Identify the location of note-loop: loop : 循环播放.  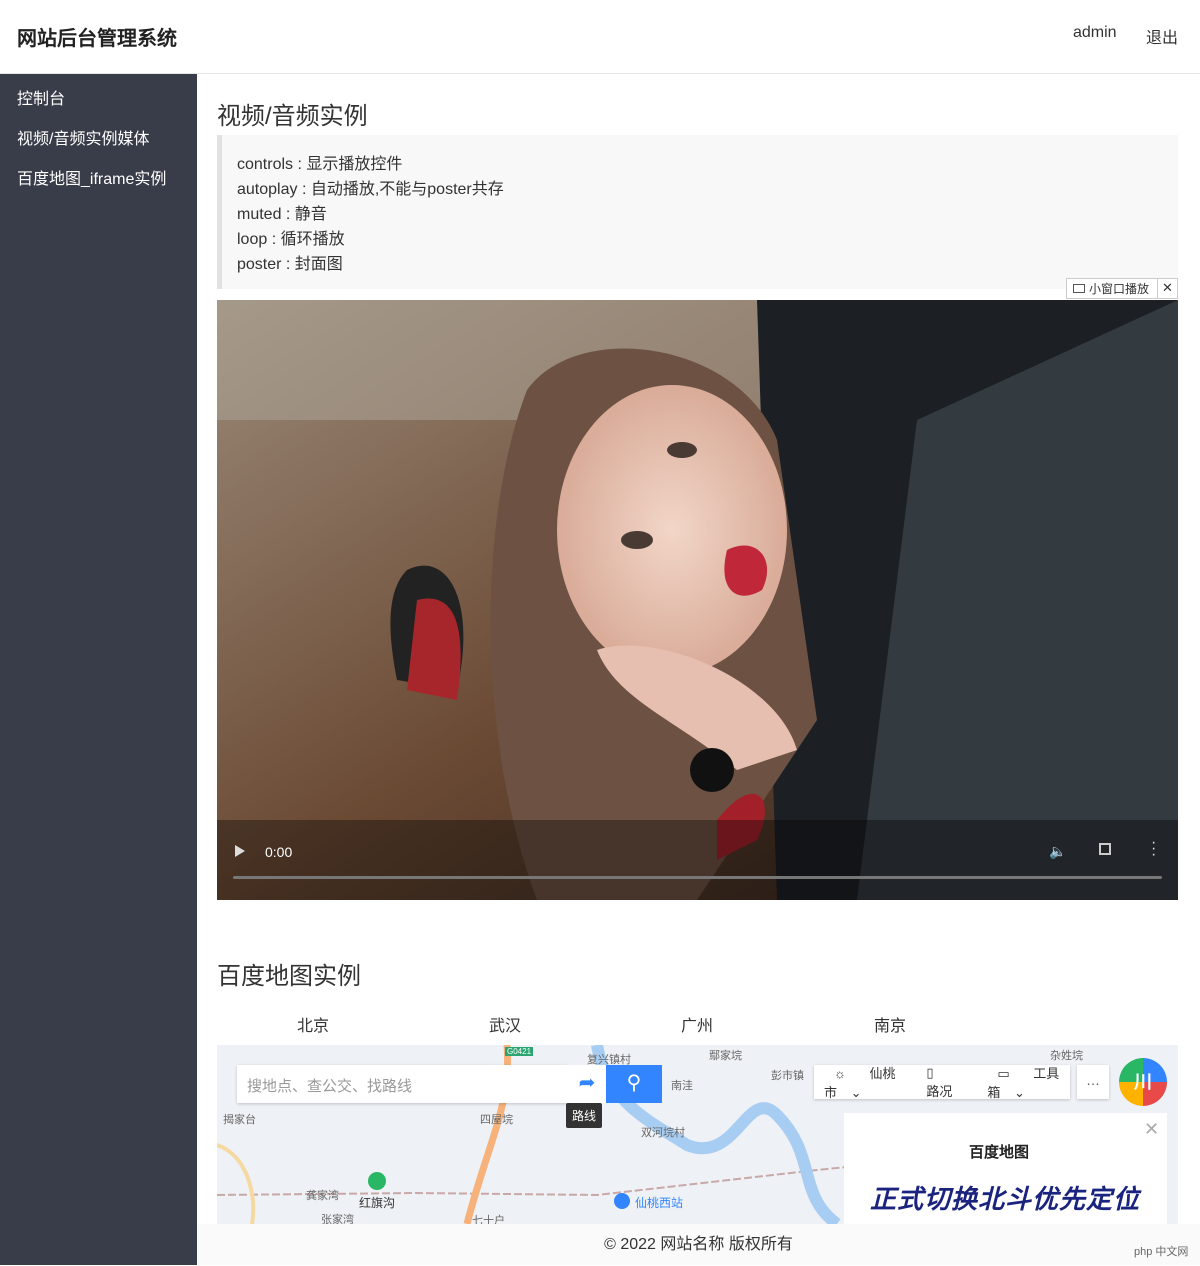
(291, 239).